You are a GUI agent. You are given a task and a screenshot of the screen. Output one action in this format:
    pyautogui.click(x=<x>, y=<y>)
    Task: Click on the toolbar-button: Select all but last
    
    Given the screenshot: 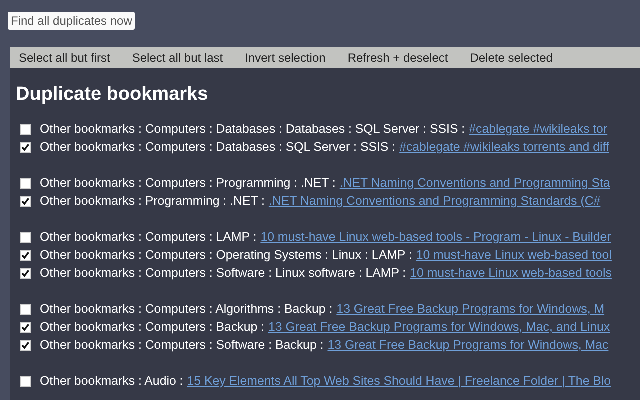 What is the action you would take?
    pyautogui.click(x=178, y=57)
    